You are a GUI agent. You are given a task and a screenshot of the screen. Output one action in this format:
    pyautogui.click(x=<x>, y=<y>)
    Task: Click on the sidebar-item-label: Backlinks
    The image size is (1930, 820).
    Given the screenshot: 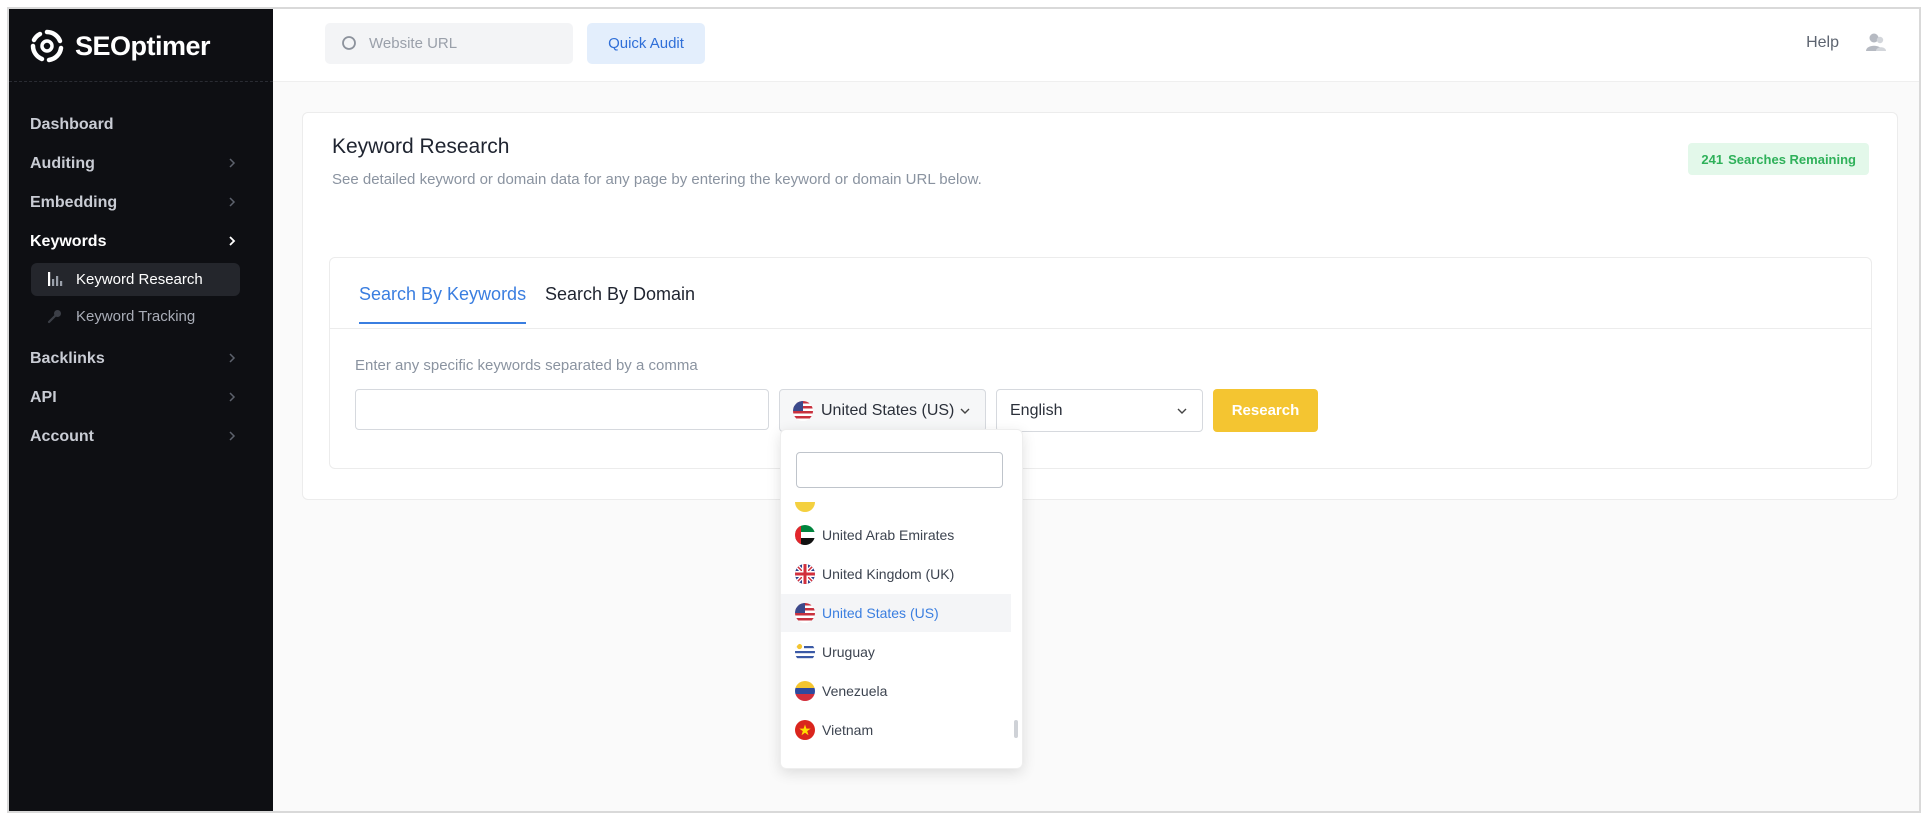 What is the action you would take?
    pyautogui.click(x=67, y=358)
    